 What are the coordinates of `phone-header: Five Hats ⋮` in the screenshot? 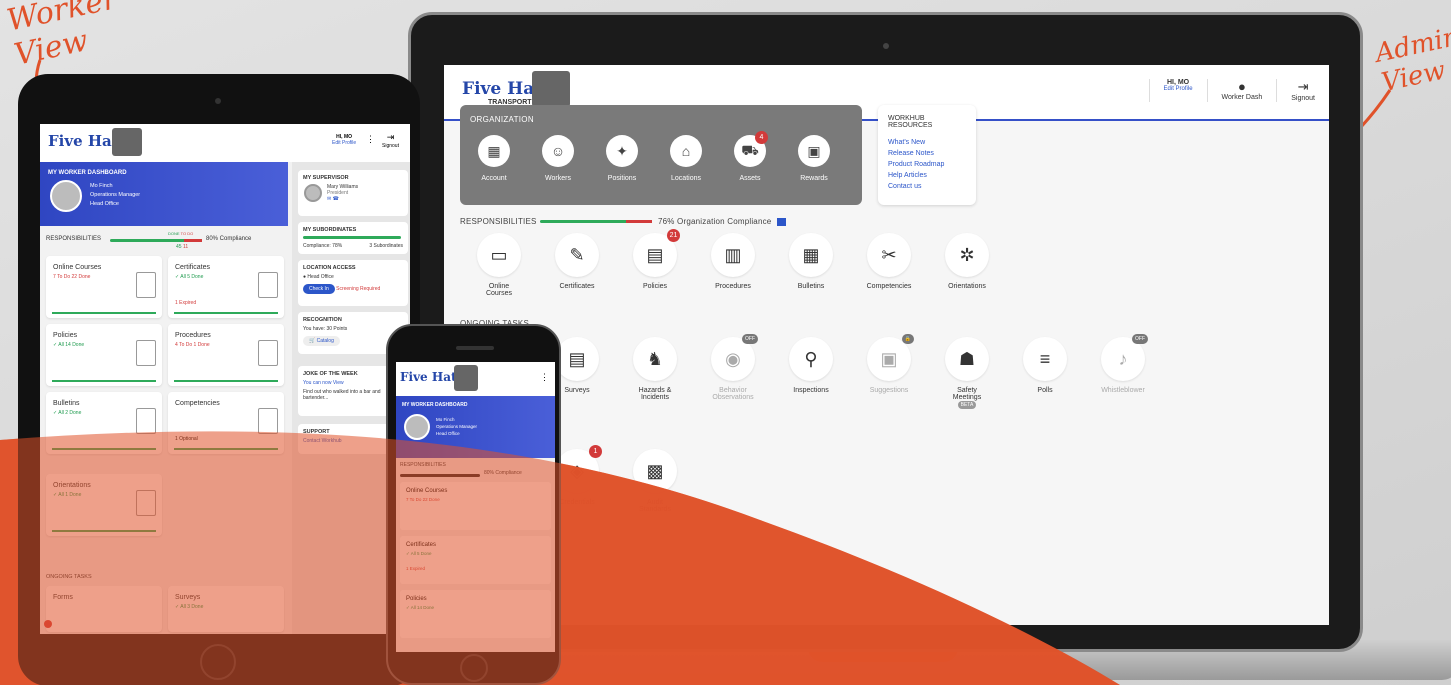 It's located at (475, 379).